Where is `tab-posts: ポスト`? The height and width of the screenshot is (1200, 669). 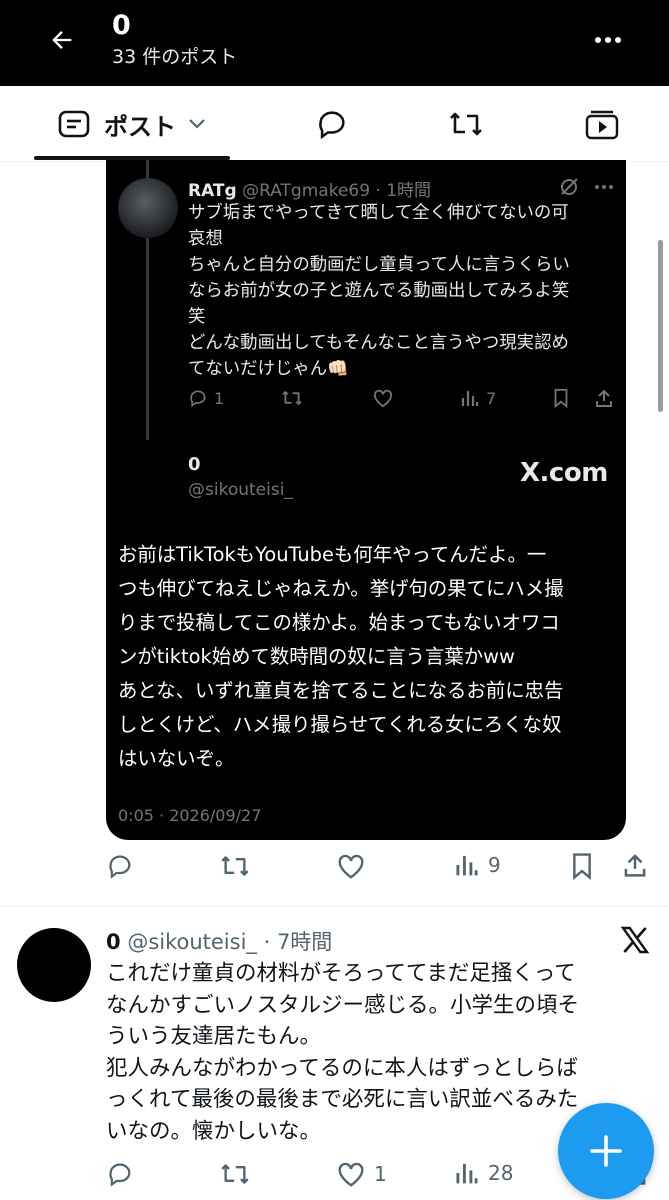
tab-posts: ポスト is located at coordinates (132, 124).